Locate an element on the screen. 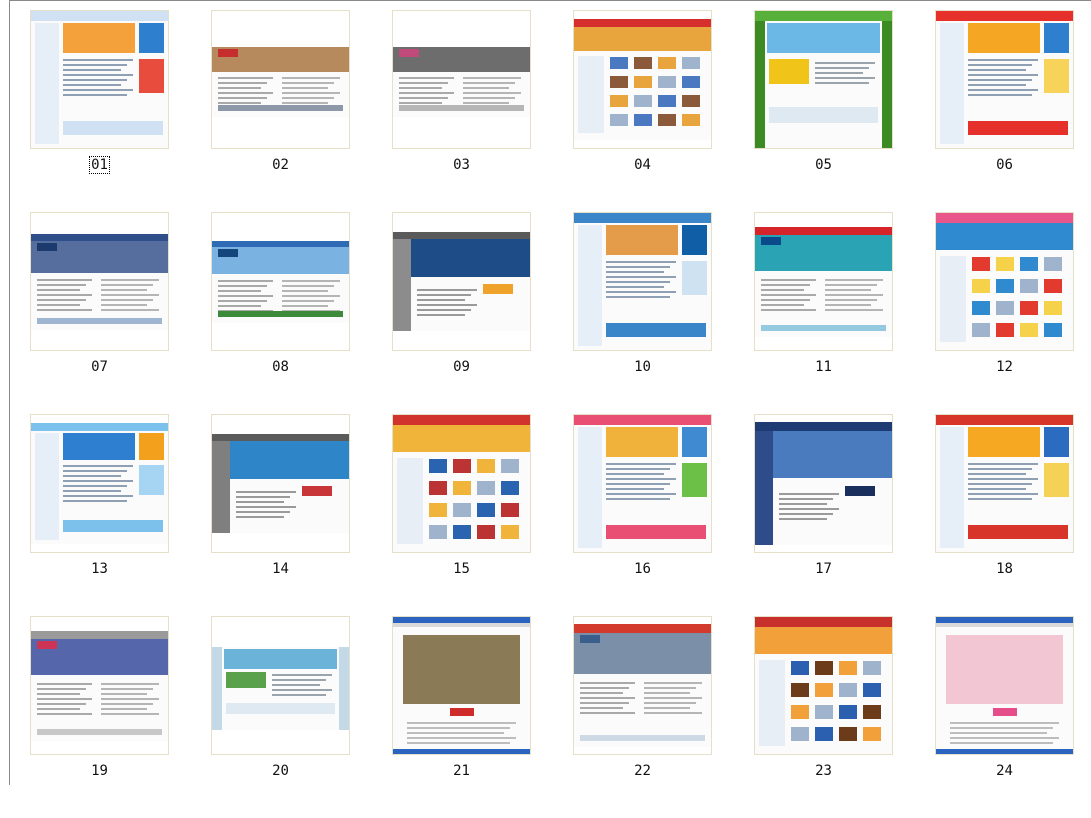 This screenshot has height=818, width=1091. thumbnail-label: 15 is located at coordinates (461, 569).